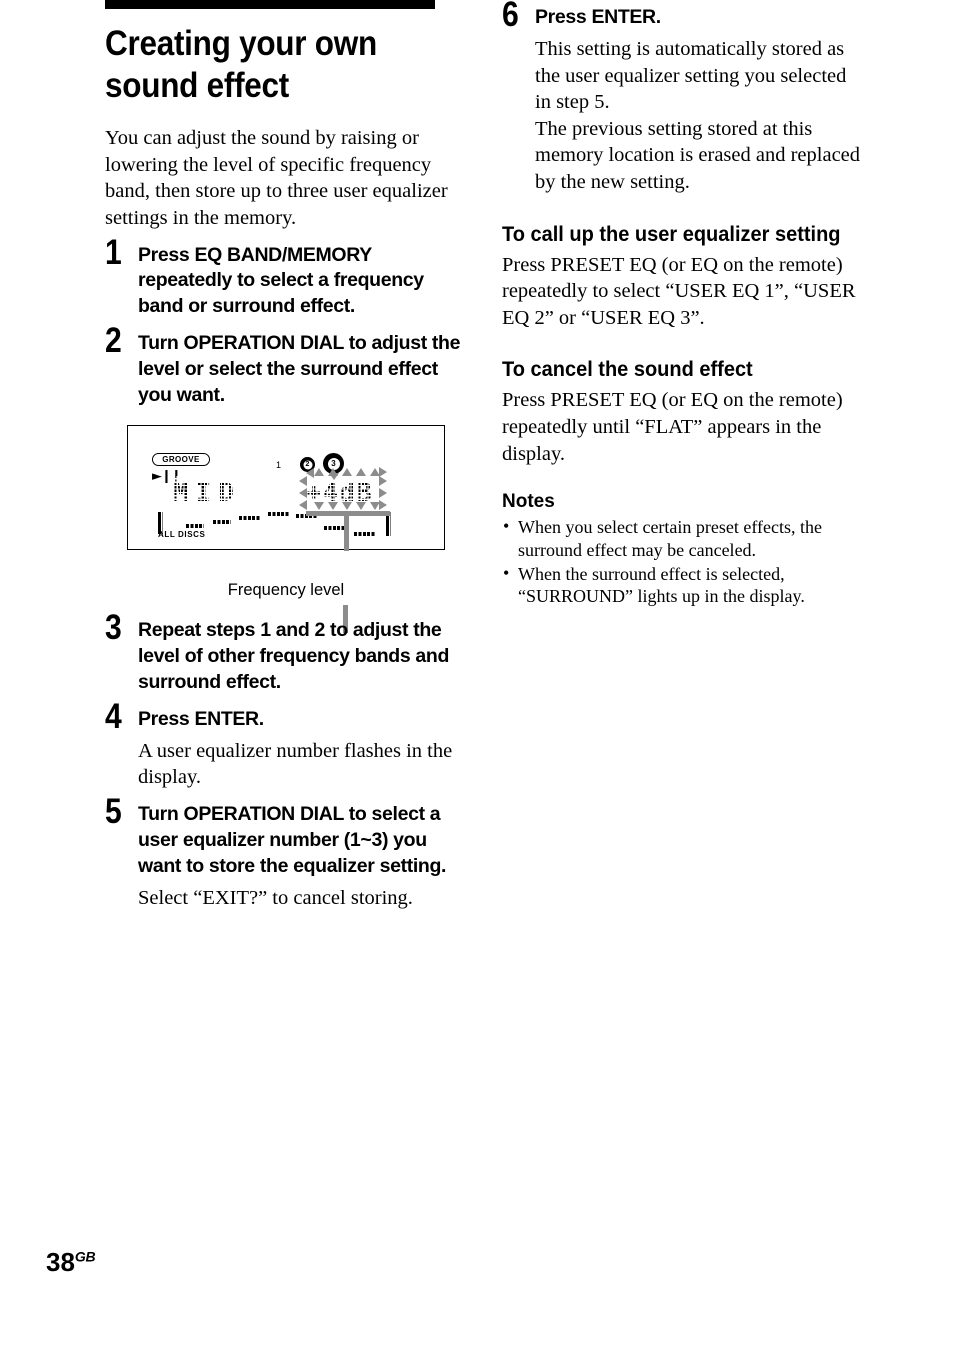 This screenshot has width=954, height=1357. I want to click on figure-caption: Frequency level, so click(286, 590).